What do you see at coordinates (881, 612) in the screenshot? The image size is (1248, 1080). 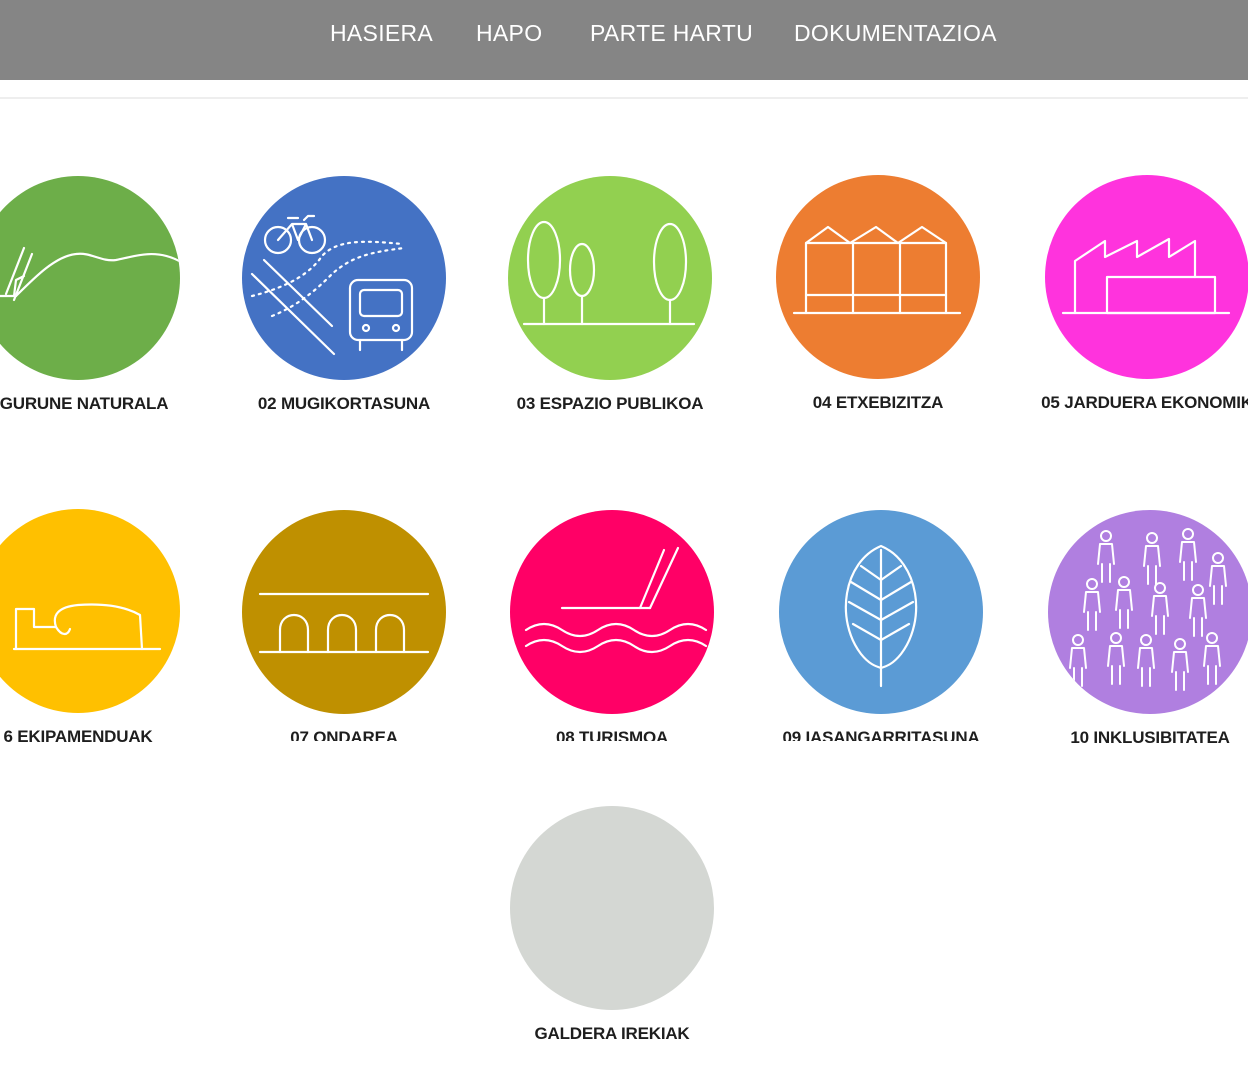 I see `leaf-icon` at bounding box center [881, 612].